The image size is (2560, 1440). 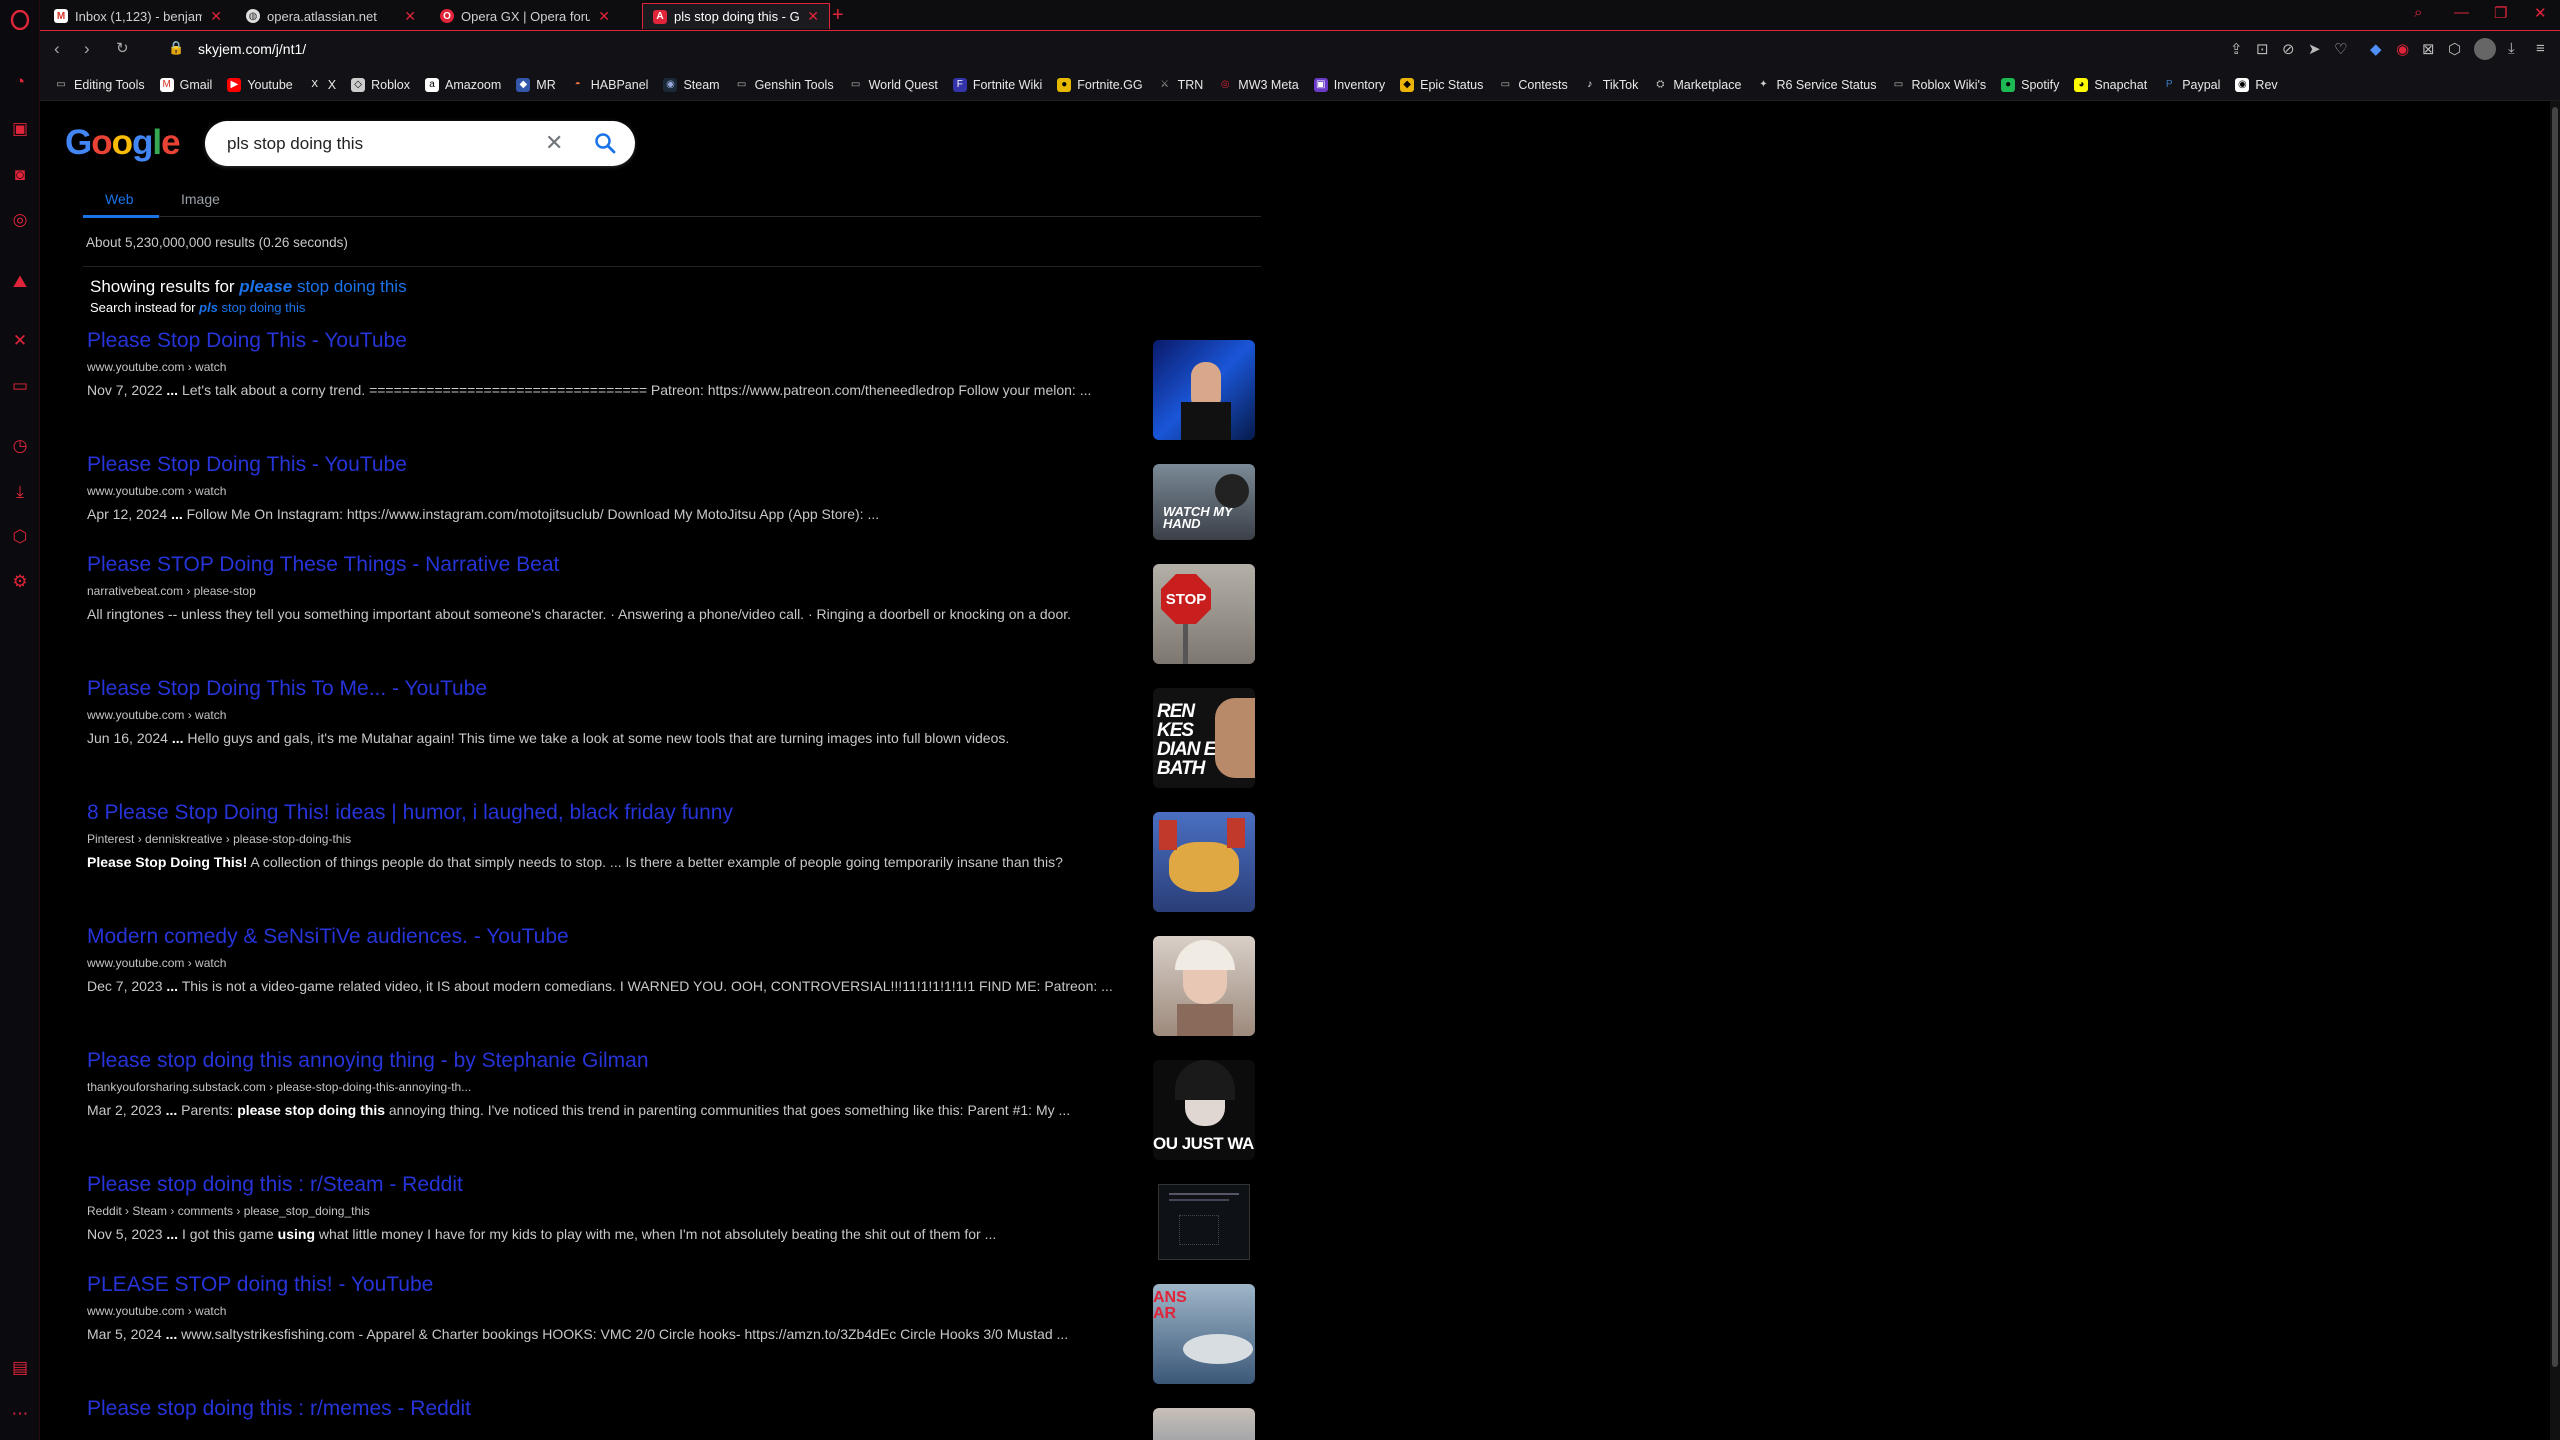 What do you see at coordinates (99, 85) in the screenshot?
I see `bookmark-editing-tools: ▭ Editing Tools` at bounding box center [99, 85].